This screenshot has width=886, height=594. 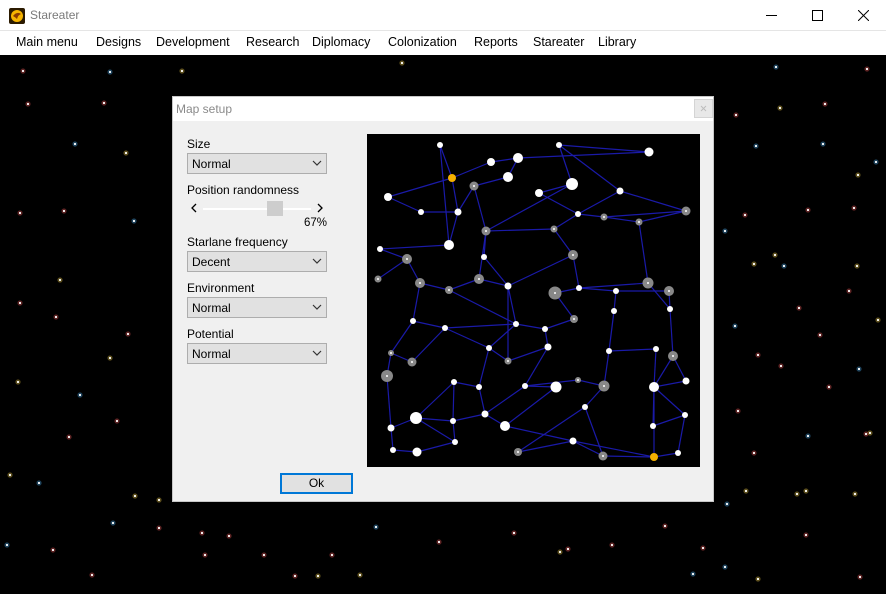 I want to click on menu-stareater: Stareater, so click(x=558, y=42).